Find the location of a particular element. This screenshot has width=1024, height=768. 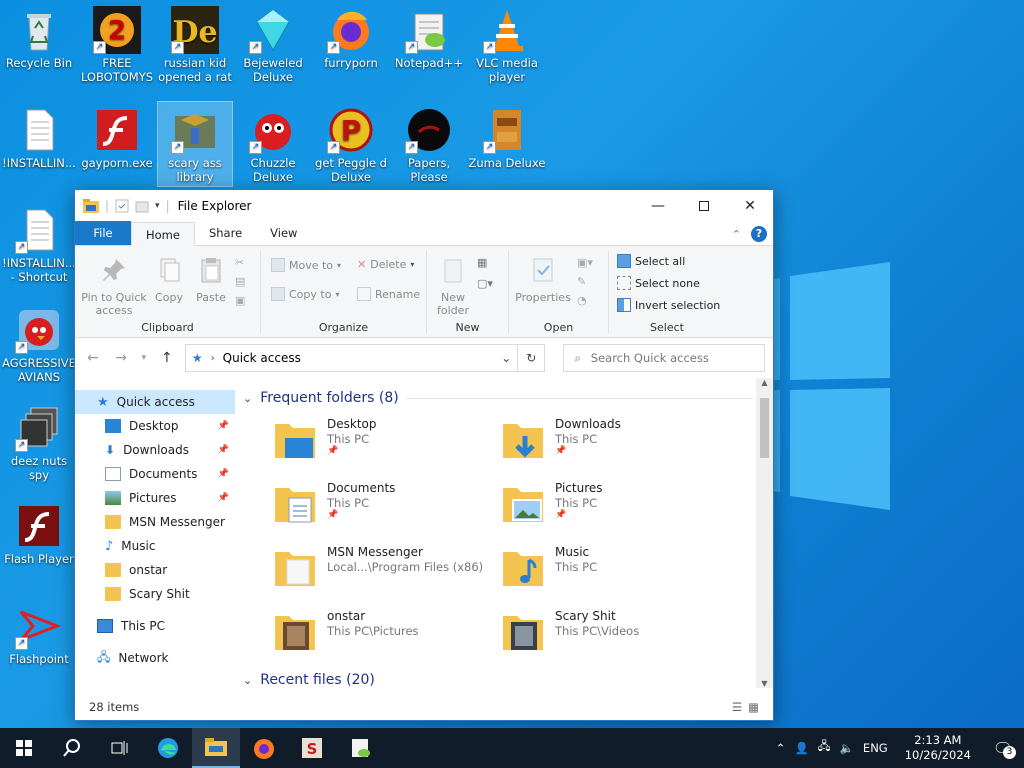

clock: 2:13 AM 10/26/2024 is located at coordinates (938, 748).